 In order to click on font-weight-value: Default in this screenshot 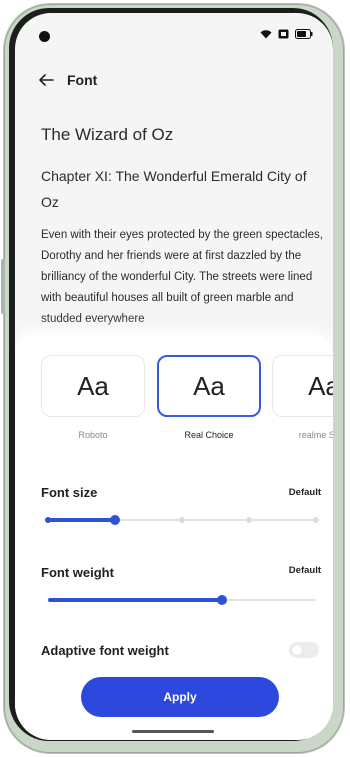, I will do `click(304, 570)`.